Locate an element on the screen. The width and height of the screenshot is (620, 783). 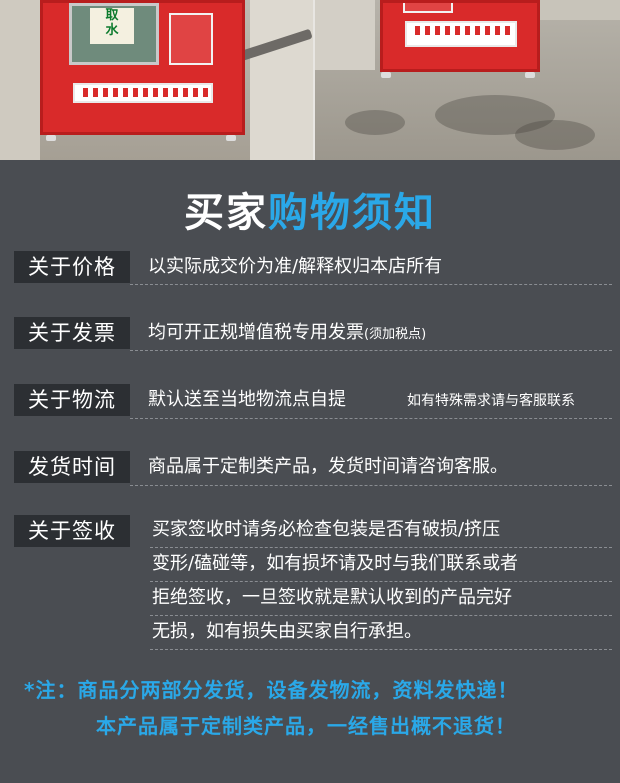
no-return-note: 本产品属于定制类产品，一经售出概不退货！ is located at coordinates (306, 726).